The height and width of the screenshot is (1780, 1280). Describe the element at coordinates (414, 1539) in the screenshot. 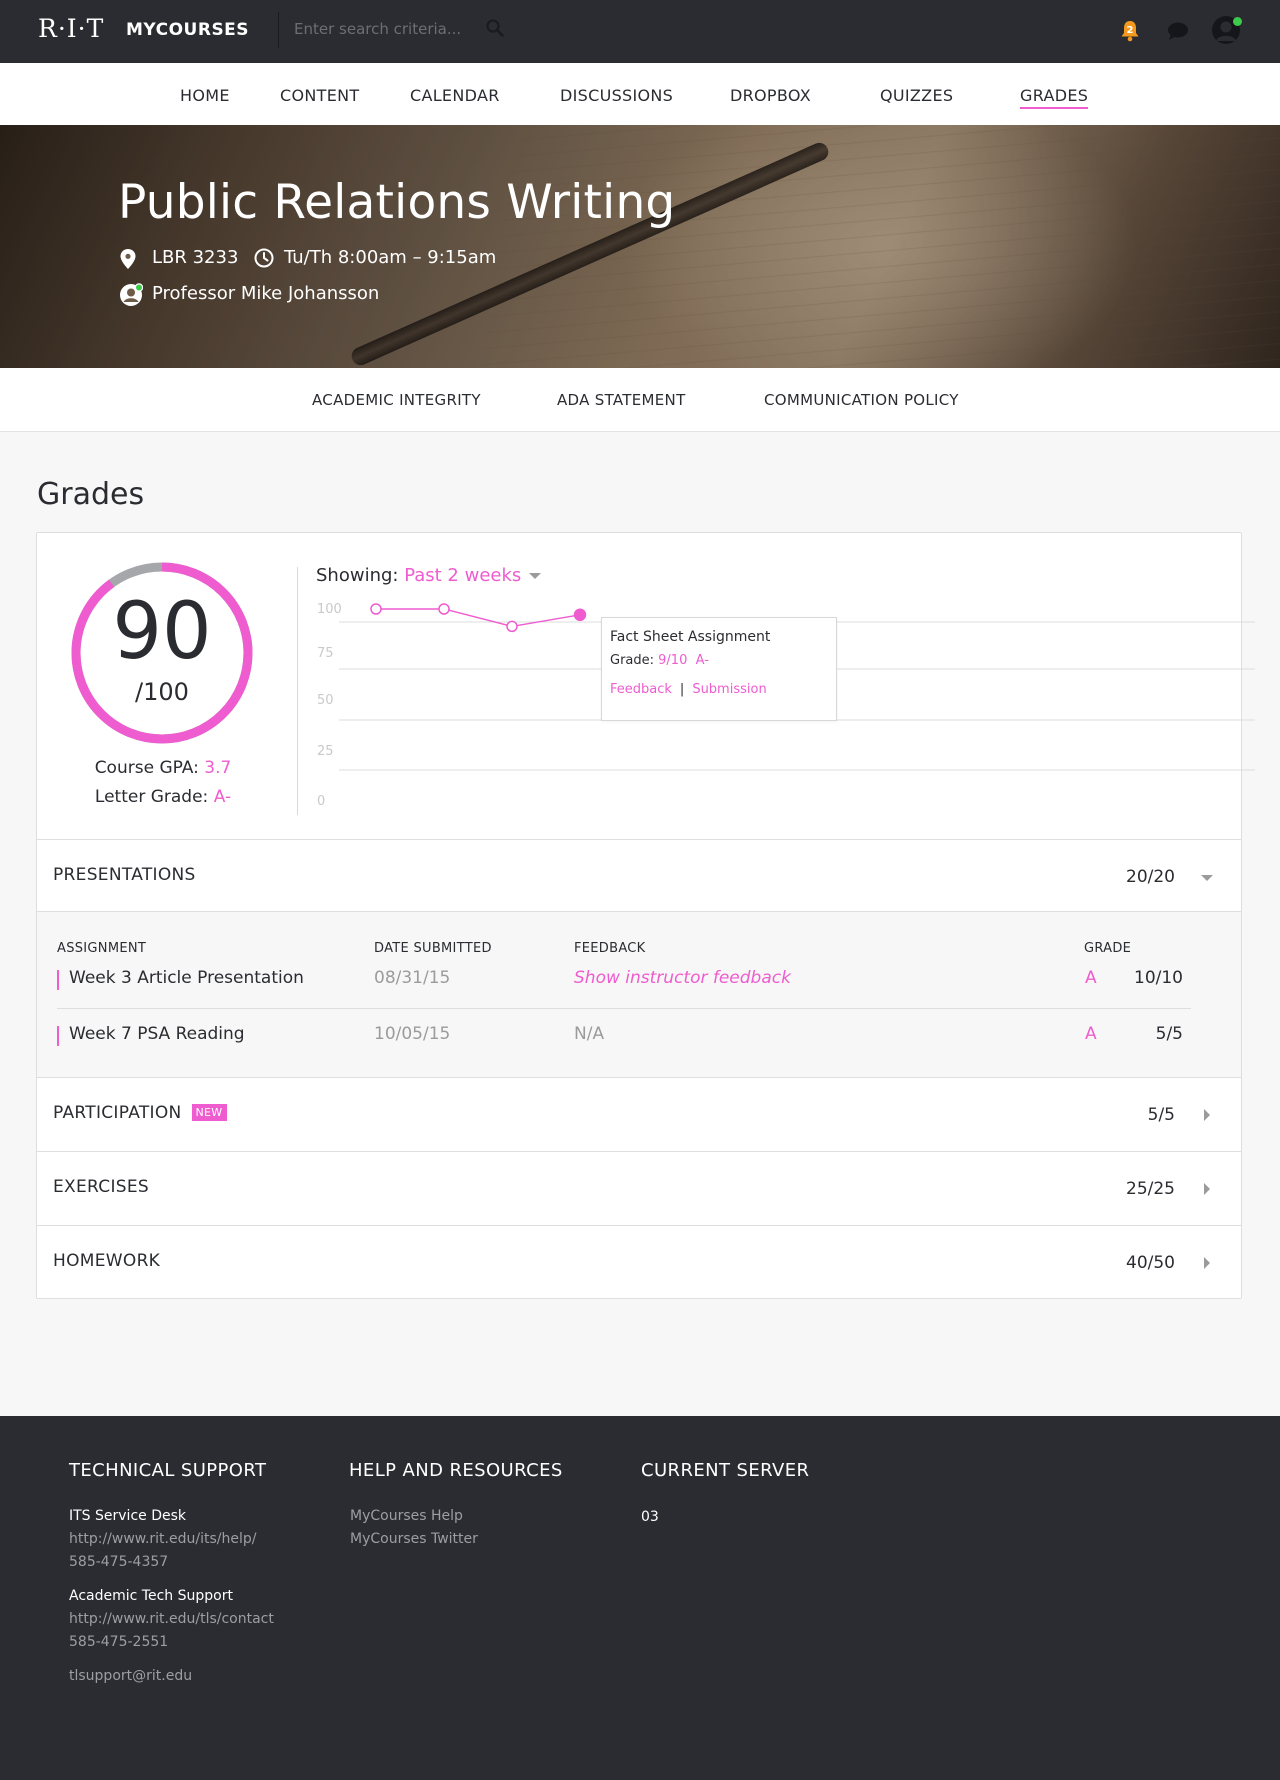

I see `mycourses-twitter-link: MyCourses Twitter` at that location.